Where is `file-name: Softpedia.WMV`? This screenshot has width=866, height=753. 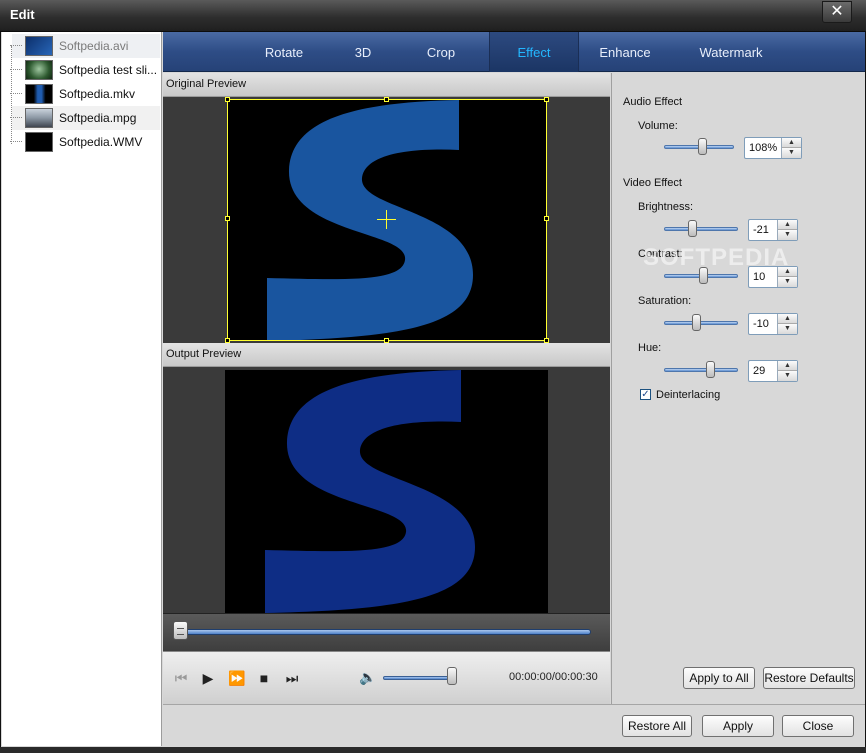
file-name: Softpedia.WMV is located at coordinates (101, 142).